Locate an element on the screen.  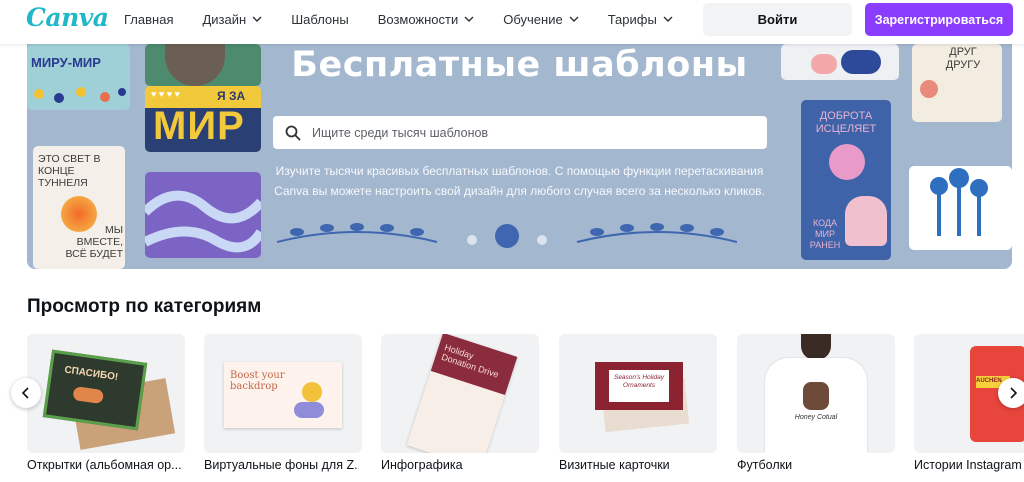
infographic-sheet: Holiday Donation Drive is located at coordinates (462, 393).